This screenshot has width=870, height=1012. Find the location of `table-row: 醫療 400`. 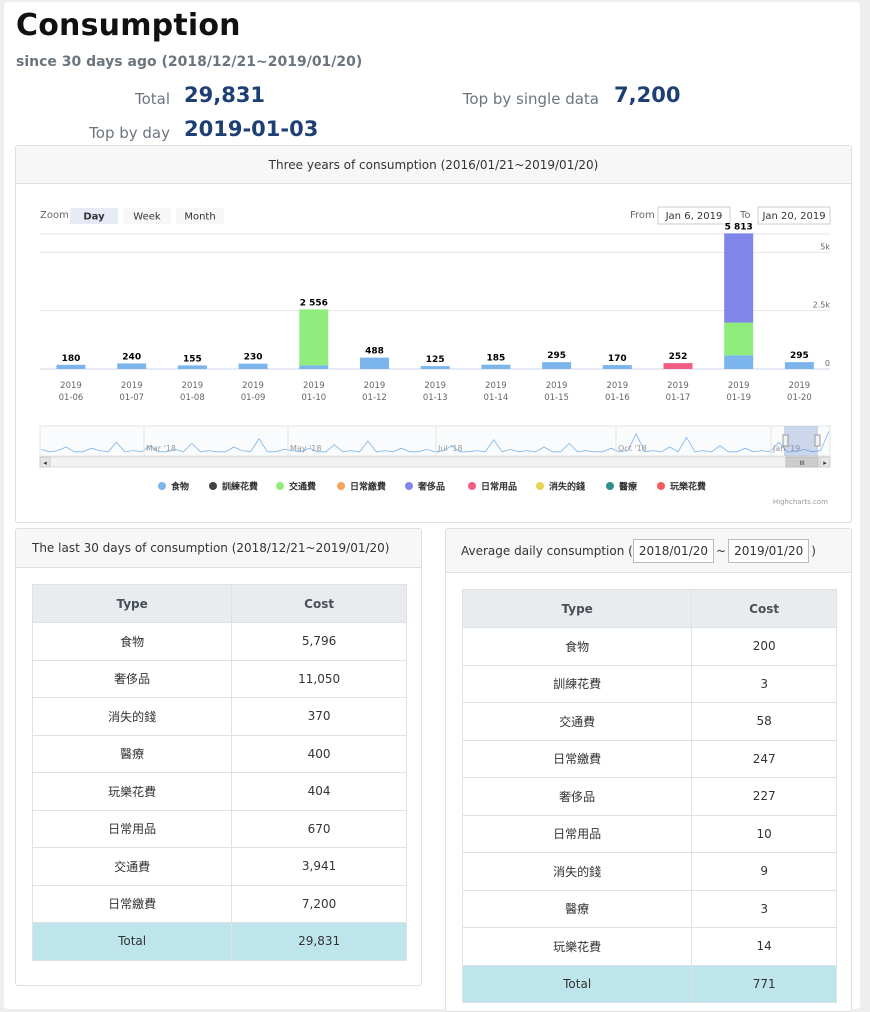

table-row: 醫療 400 is located at coordinates (219, 753).